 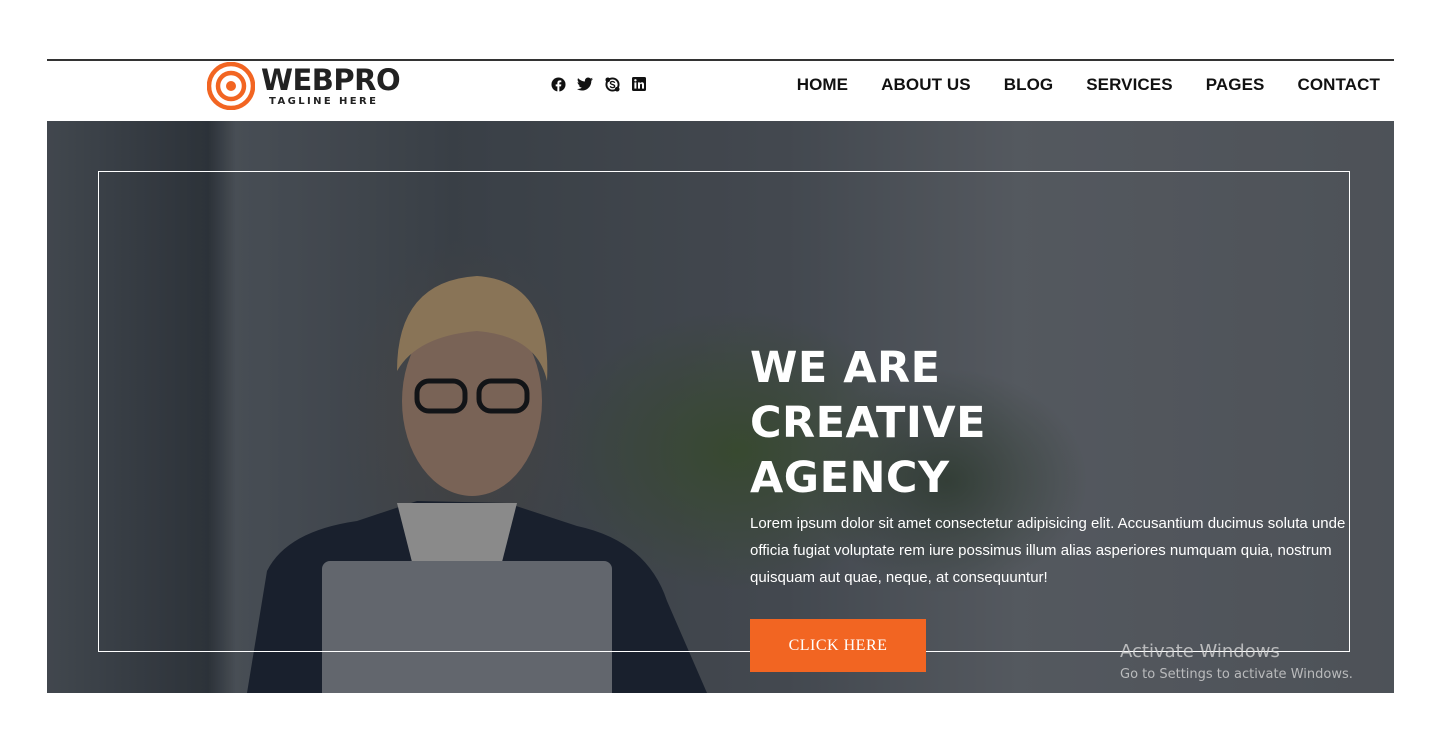 What do you see at coordinates (868, 423) in the screenshot?
I see `hero-title-line-2: CREATIVE` at bounding box center [868, 423].